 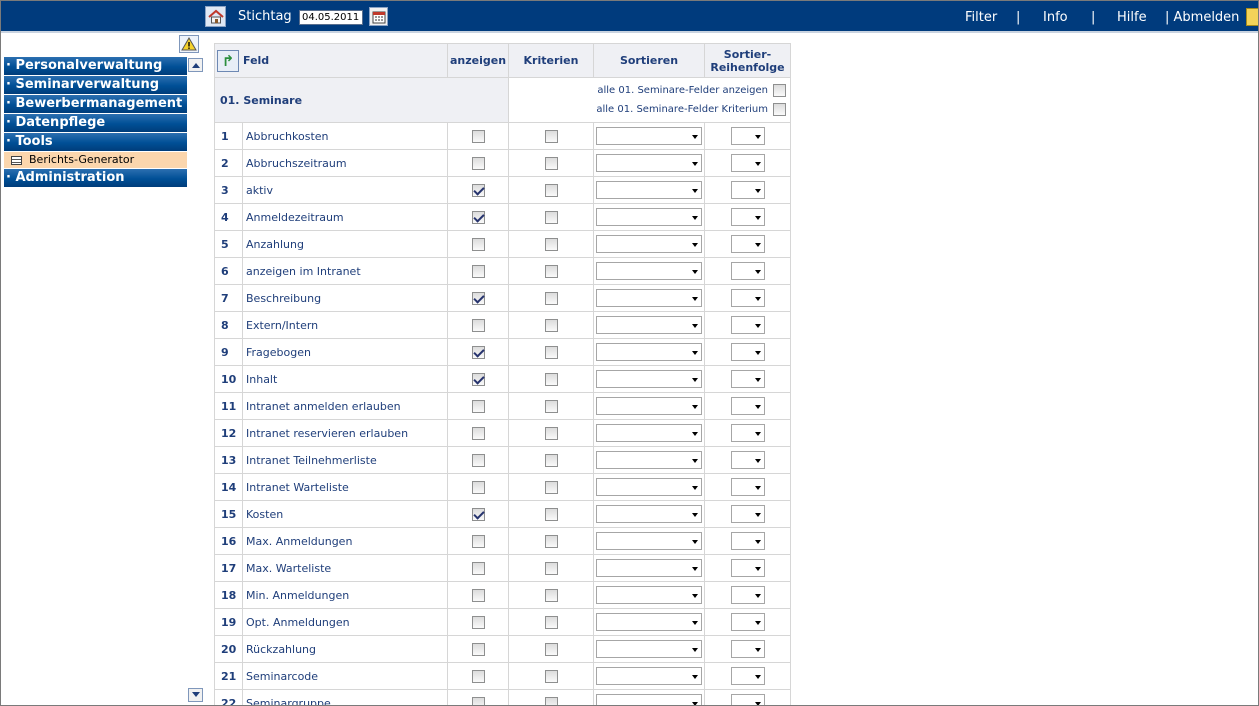 I want to click on calendar-button, so click(x=378, y=16).